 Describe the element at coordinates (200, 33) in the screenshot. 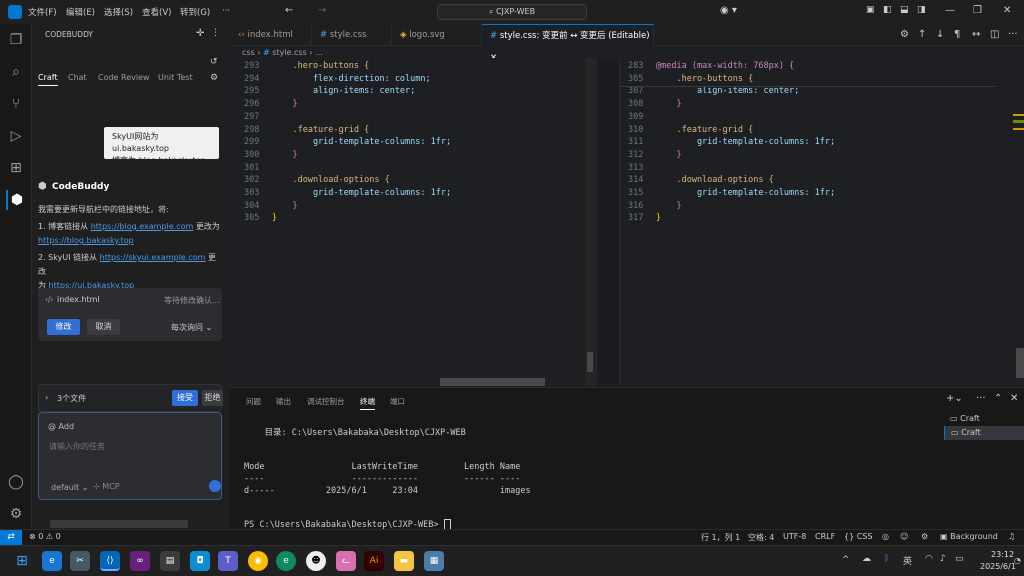

I see `new-chat-icon: ✛` at that location.